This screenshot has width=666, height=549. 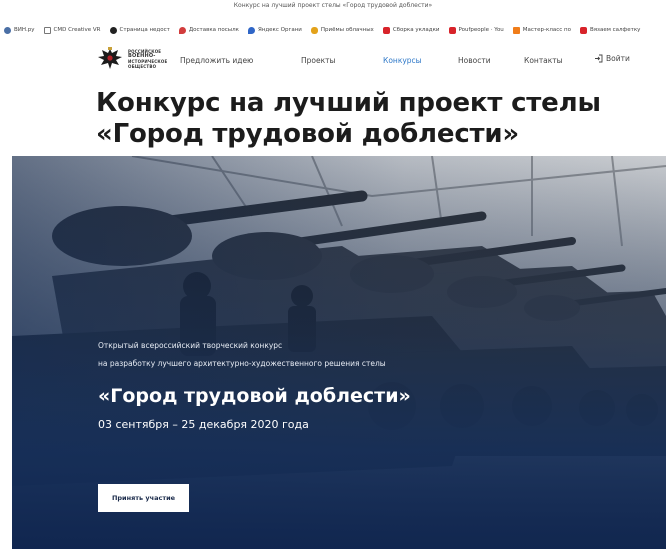 What do you see at coordinates (318, 60) in the screenshot?
I see `nav-projects: Проекты` at bounding box center [318, 60].